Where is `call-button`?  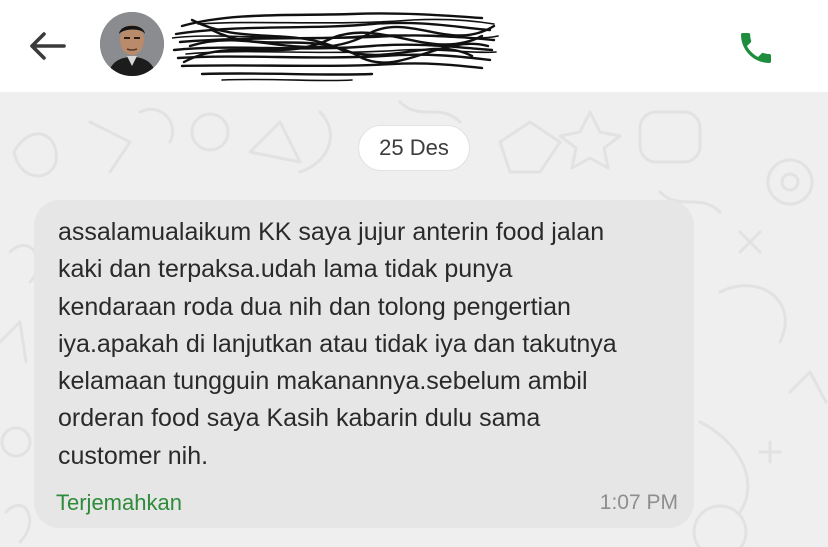
call-button is located at coordinates (756, 48).